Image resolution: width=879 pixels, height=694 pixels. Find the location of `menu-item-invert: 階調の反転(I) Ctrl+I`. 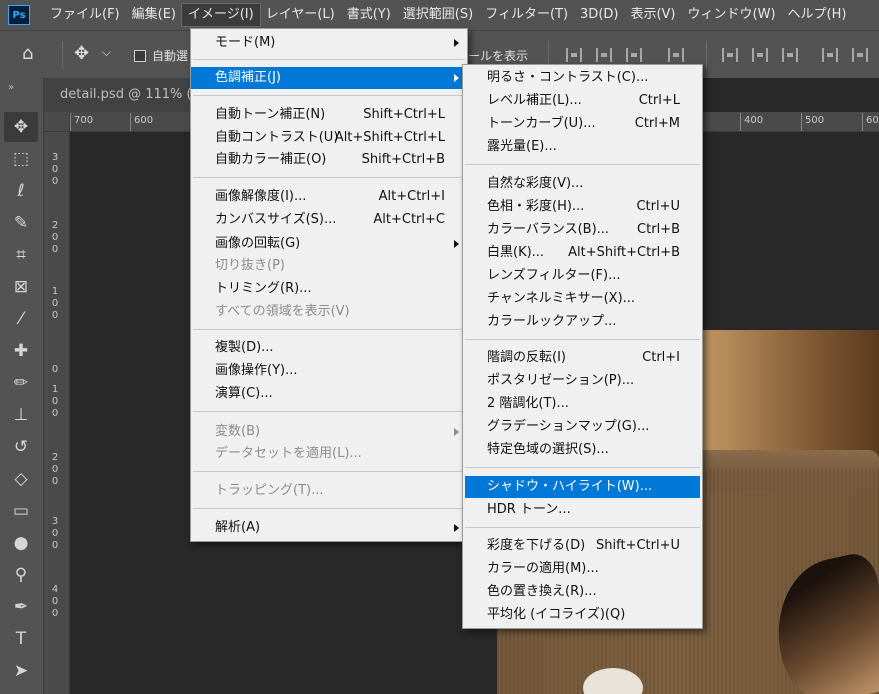

menu-item-invert: 階調の反転(I) Ctrl+I is located at coordinates (582, 358).